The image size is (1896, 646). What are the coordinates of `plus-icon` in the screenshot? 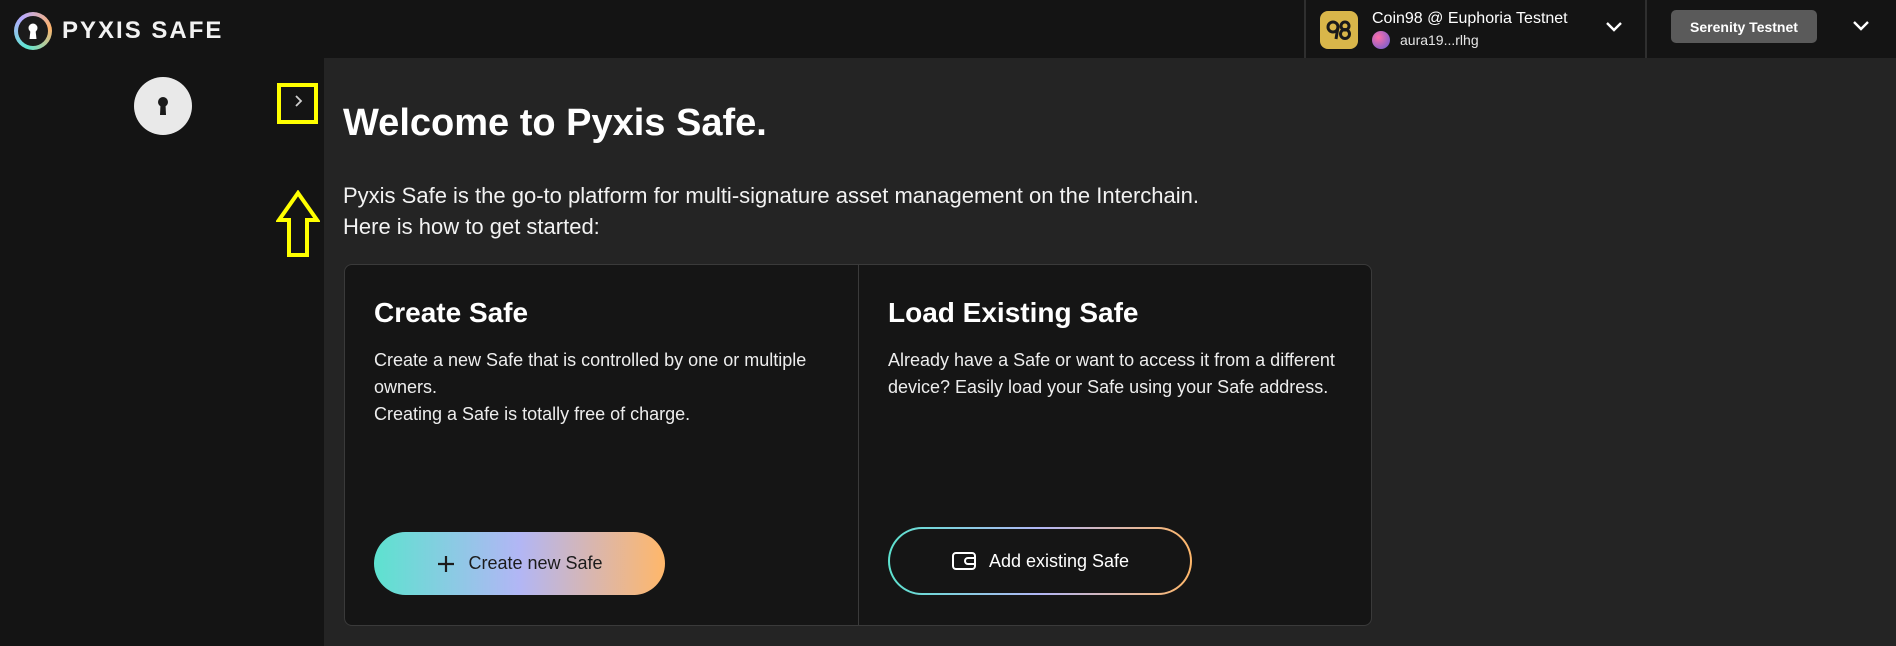 It's located at (446, 564).